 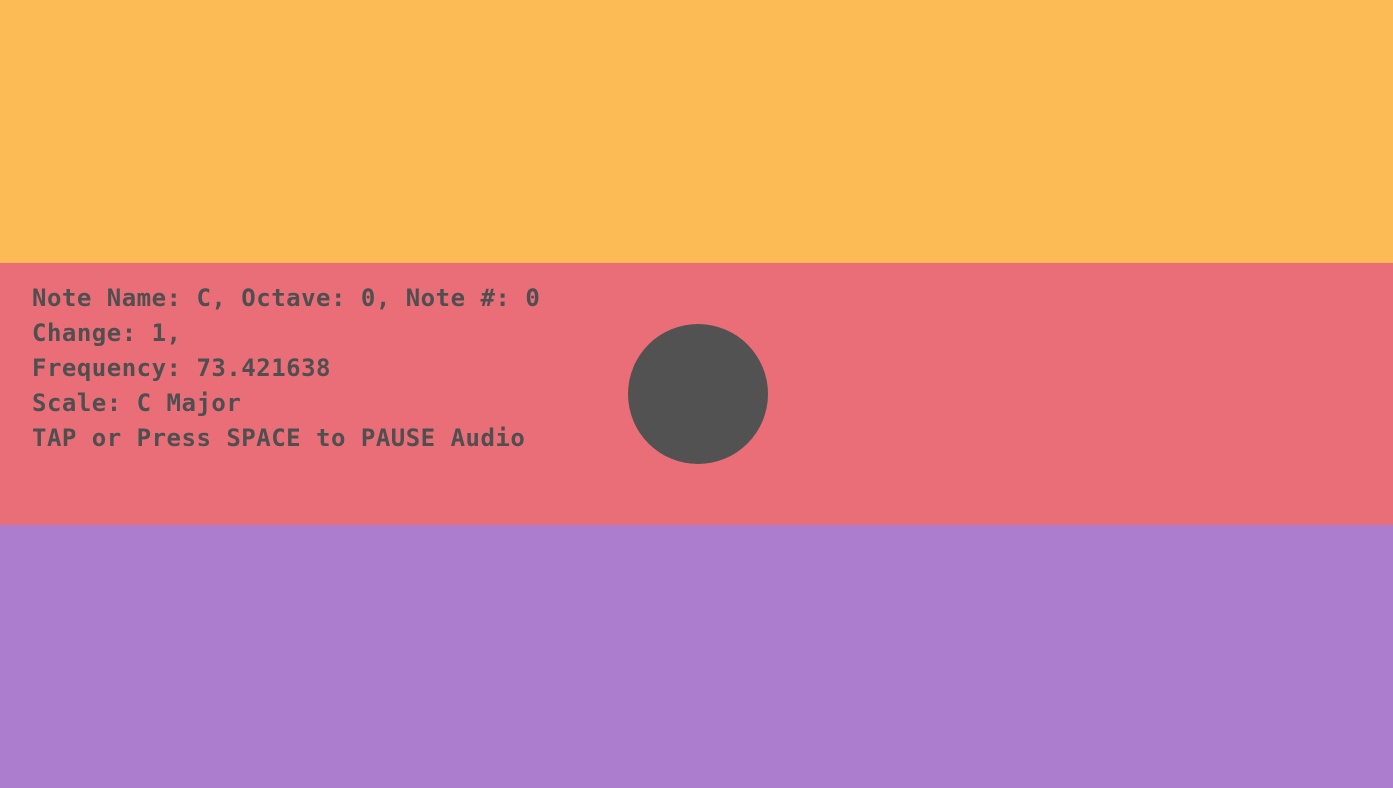 What do you see at coordinates (137, 403) in the screenshot?
I see `scale-text: Scale: C Major` at bounding box center [137, 403].